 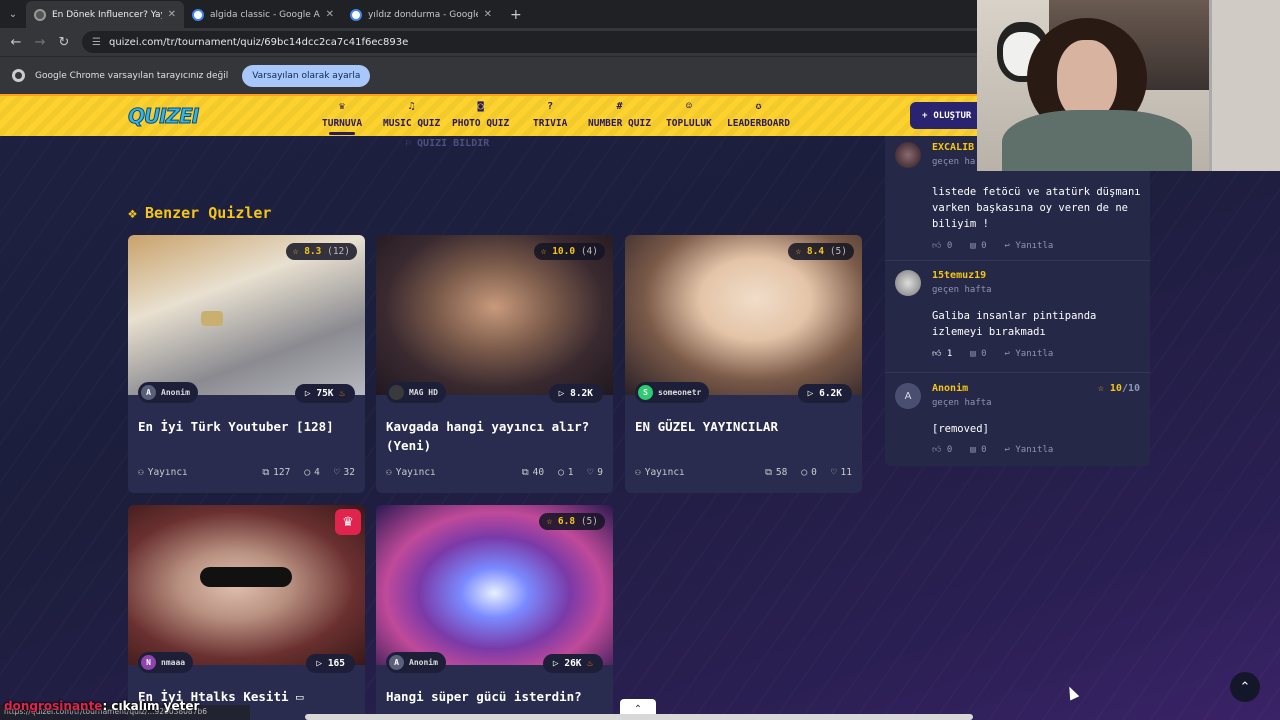 I want to click on rating-value: 8.3, so click(x=313, y=251).